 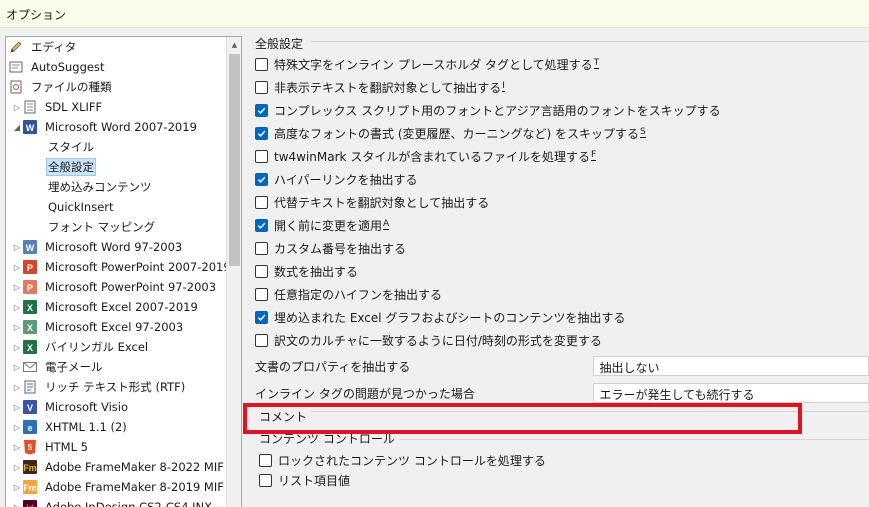 I want to click on tree-item-label: Adobe FrameMaker 8-2022 MIF V2, so click(x=143, y=467).